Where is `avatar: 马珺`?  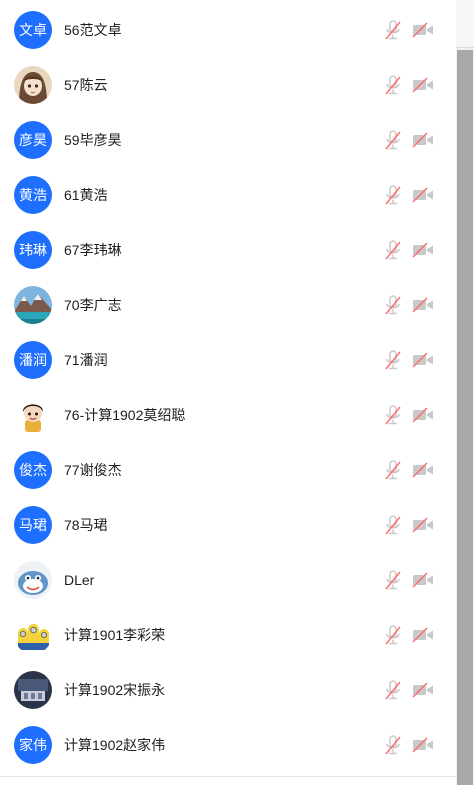
avatar: 马珺 is located at coordinates (33, 524).